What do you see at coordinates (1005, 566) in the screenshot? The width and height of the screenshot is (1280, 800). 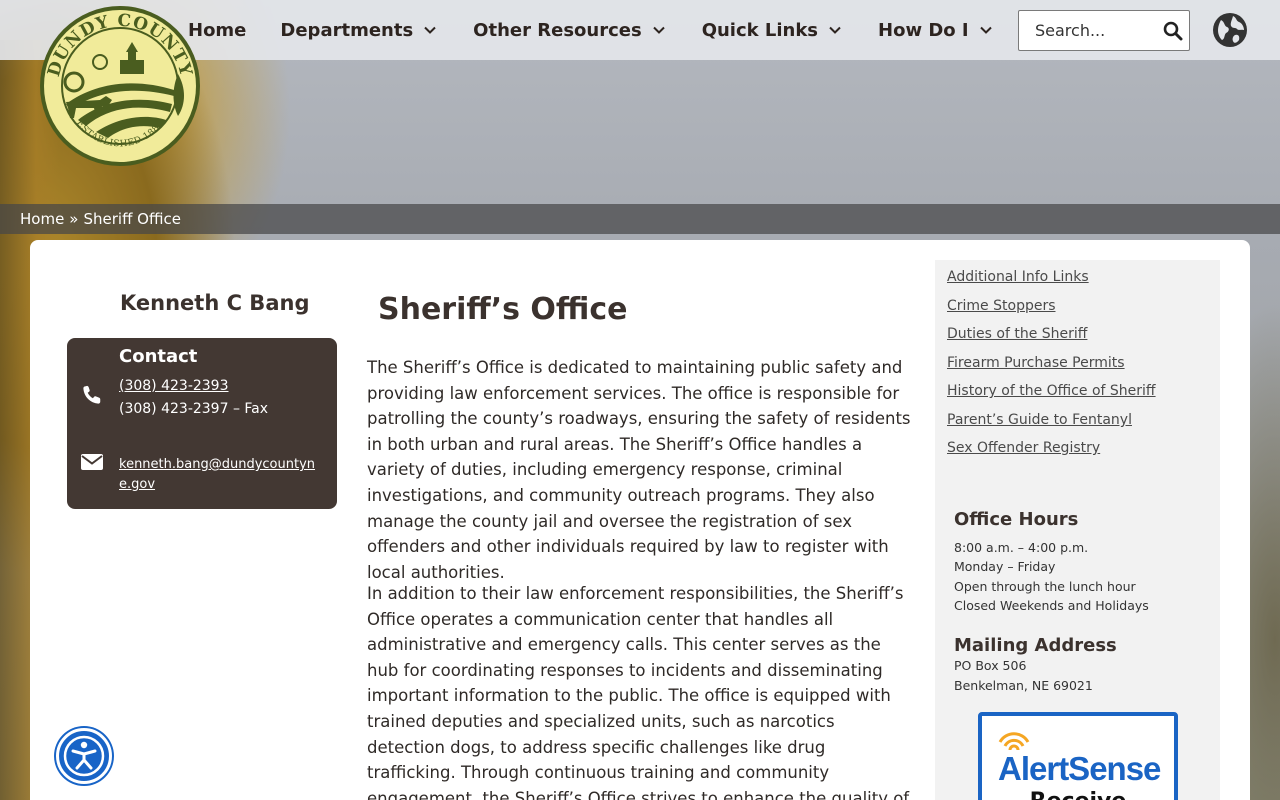 I see `office-hours-line: Monday – Friday` at bounding box center [1005, 566].